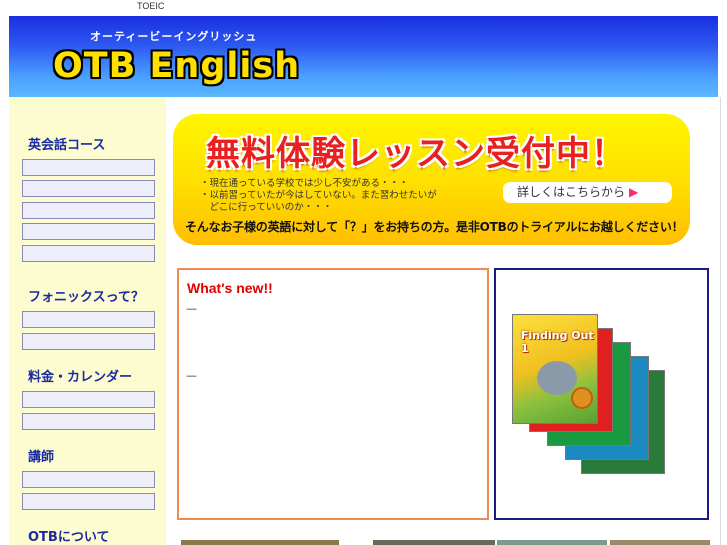  What do you see at coordinates (68, 535) in the screenshot?
I see `sidebar-title-about-otb: OTBについて` at bounding box center [68, 535].